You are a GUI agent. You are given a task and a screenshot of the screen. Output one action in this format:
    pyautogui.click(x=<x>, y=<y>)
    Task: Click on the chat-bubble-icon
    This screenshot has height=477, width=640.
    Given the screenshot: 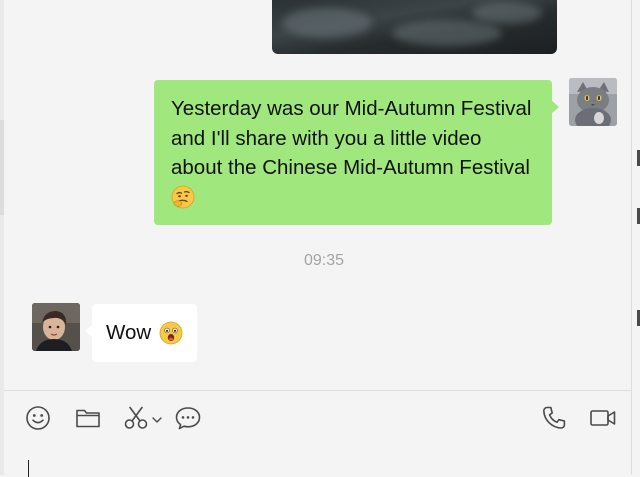 What is the action you would take?
    pyautogui.click(x=188, y=418)
    